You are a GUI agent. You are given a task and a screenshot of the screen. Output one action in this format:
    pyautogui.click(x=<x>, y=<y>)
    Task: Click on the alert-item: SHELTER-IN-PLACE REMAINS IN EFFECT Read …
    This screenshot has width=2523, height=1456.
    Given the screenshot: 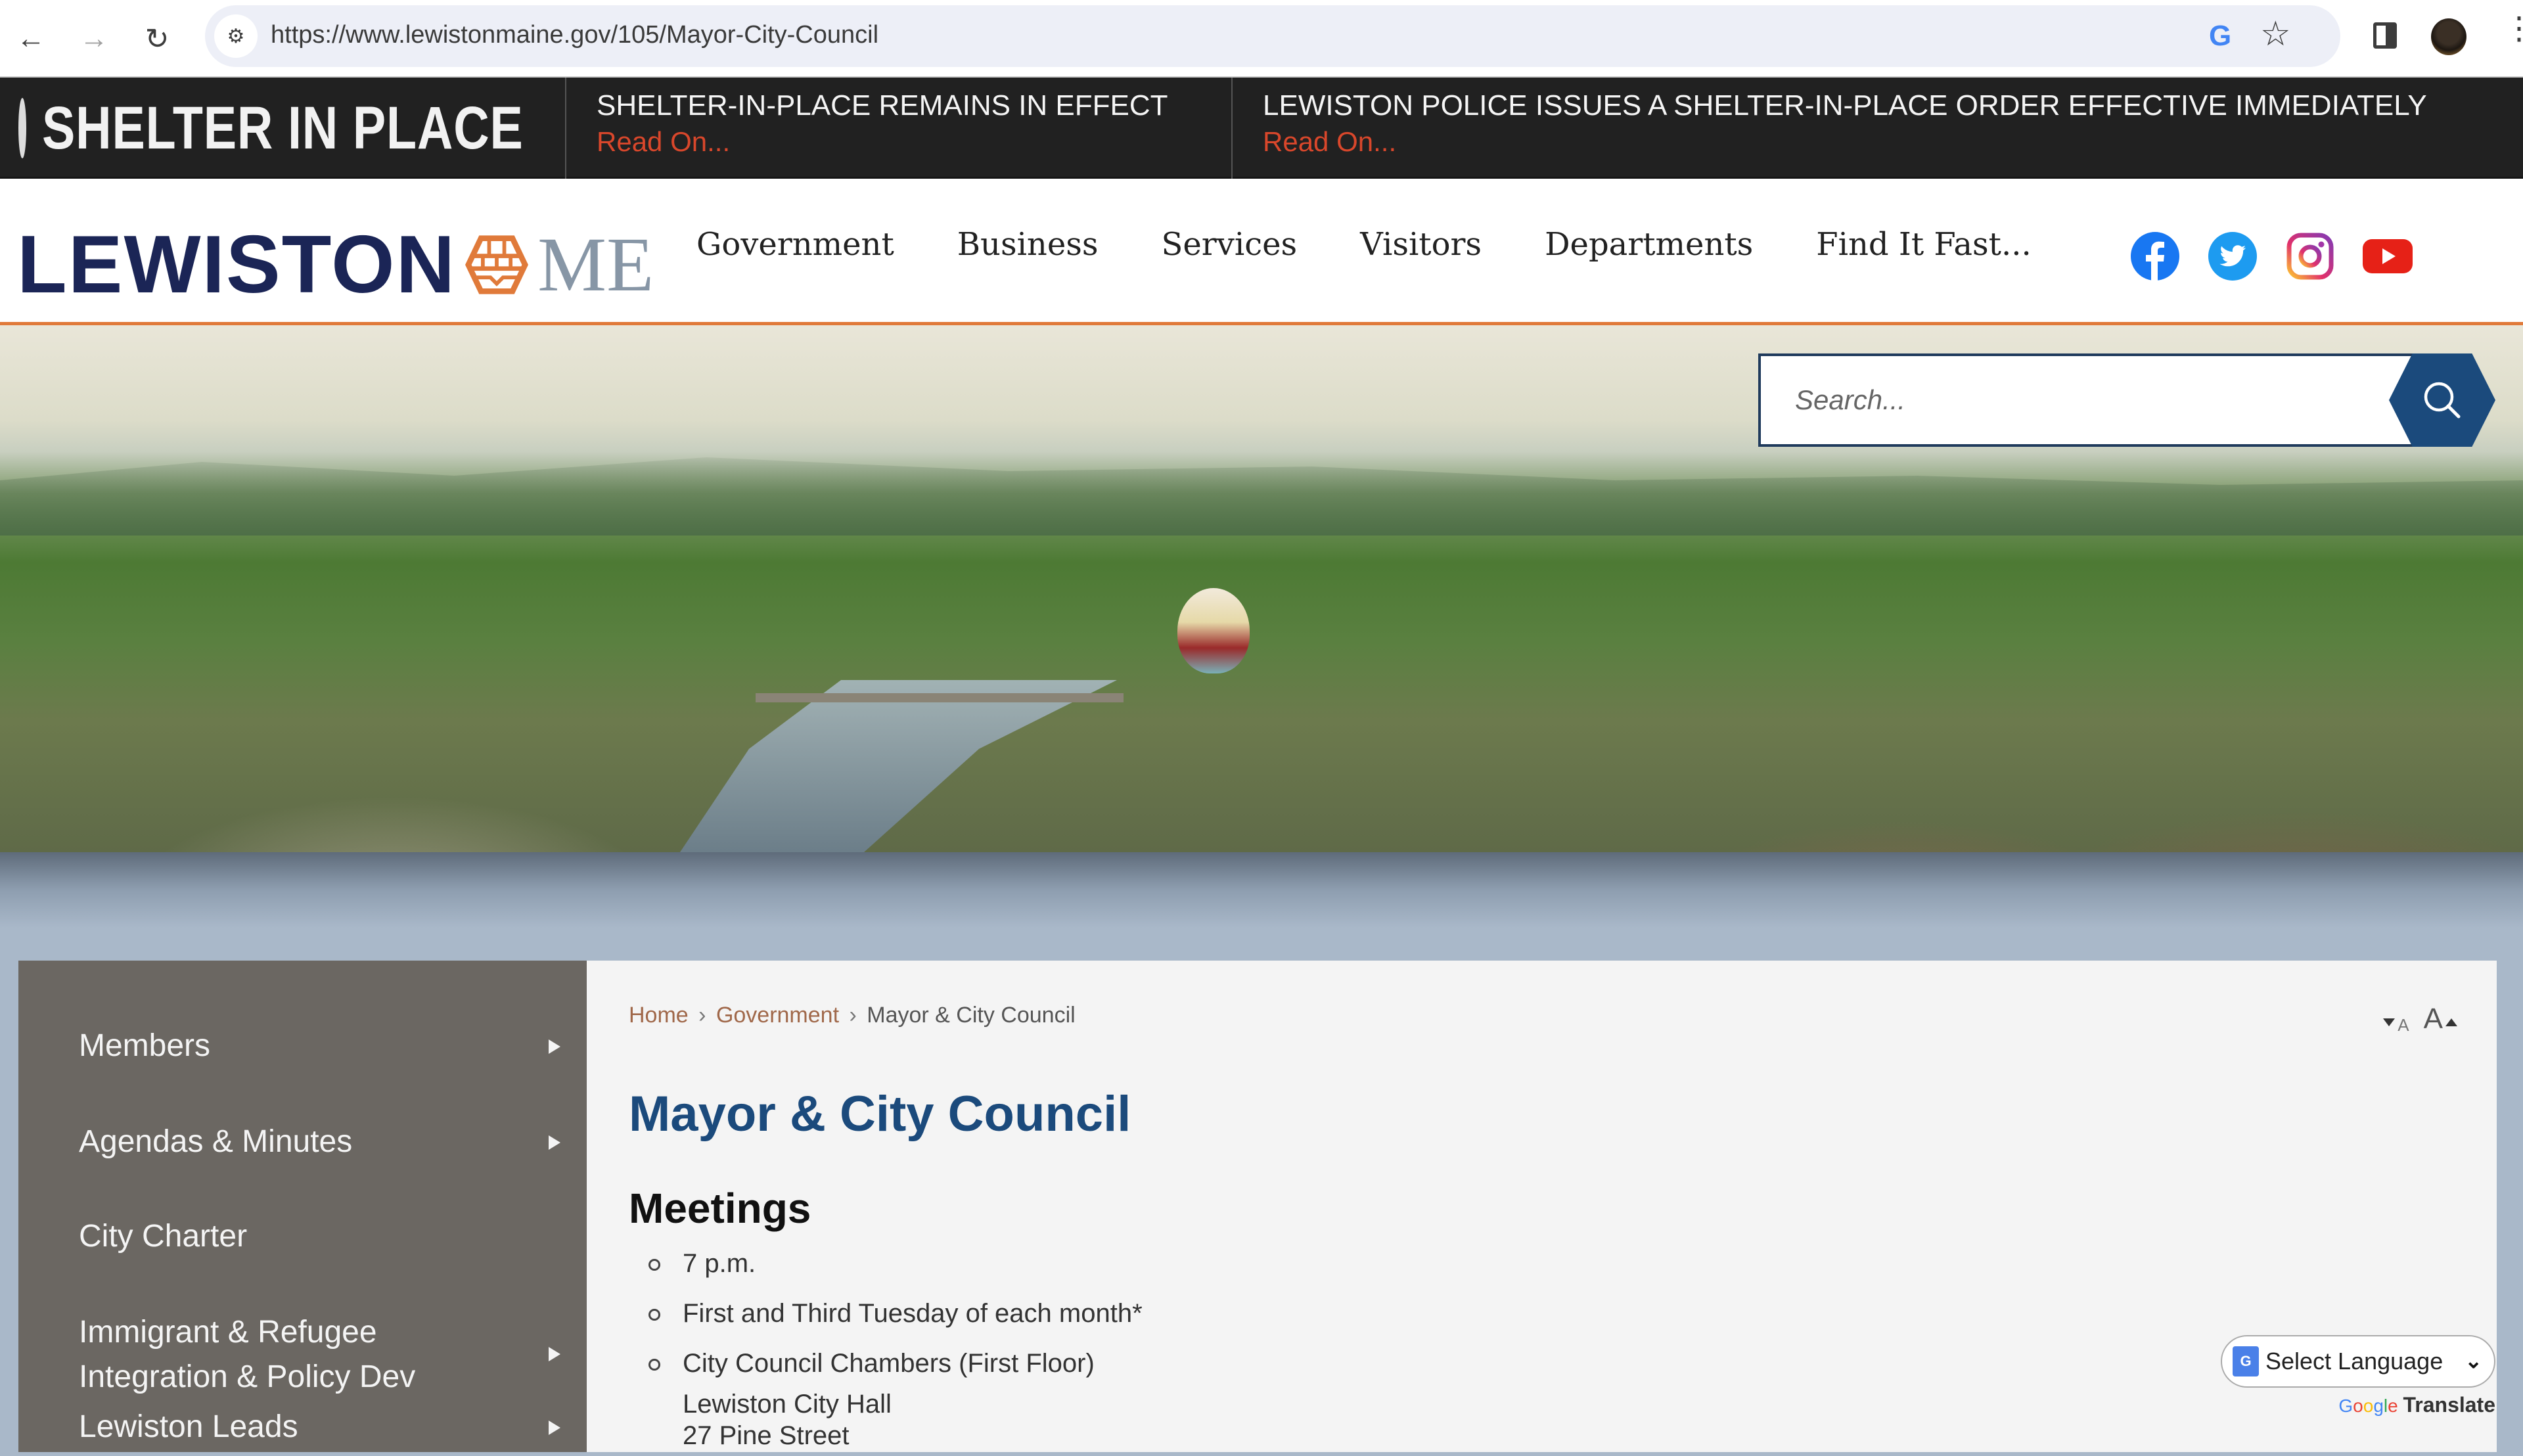 What is the action you would take?
    pyautogui.click(x=915, y=128)
    